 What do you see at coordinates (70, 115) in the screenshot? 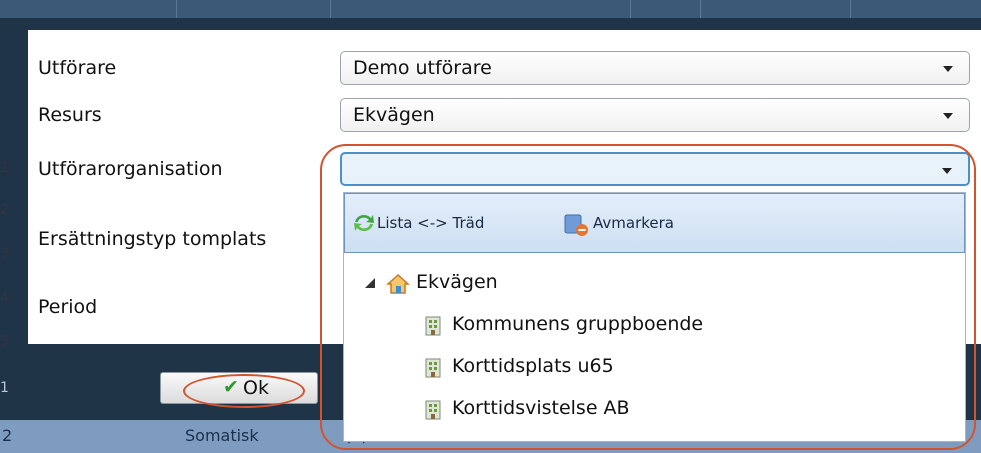
I see `resurs-label: Resurs` at bounding box center [70, 115].